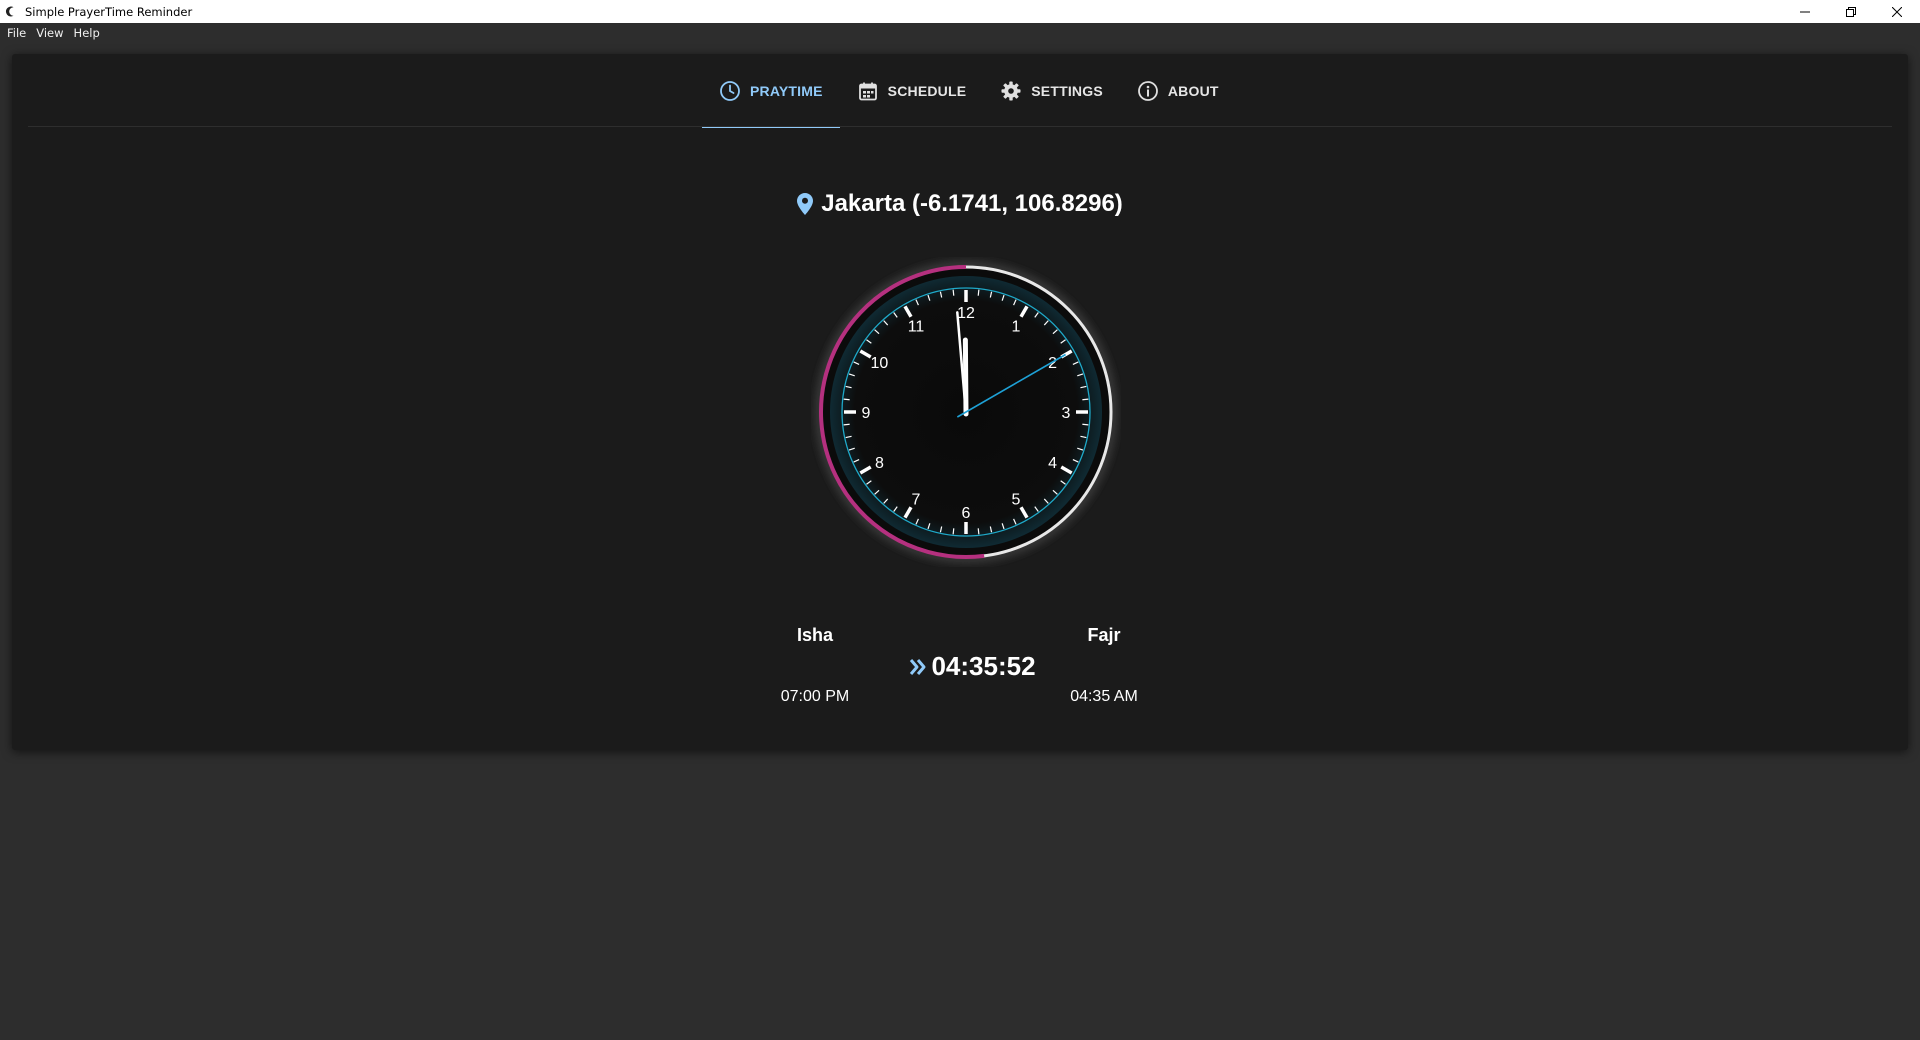 The image size is (1920, 1040). What do you see at coordinates (966, 313) in the screenshot?
I see `clock-number: 12` at bounding box center [966, 313].